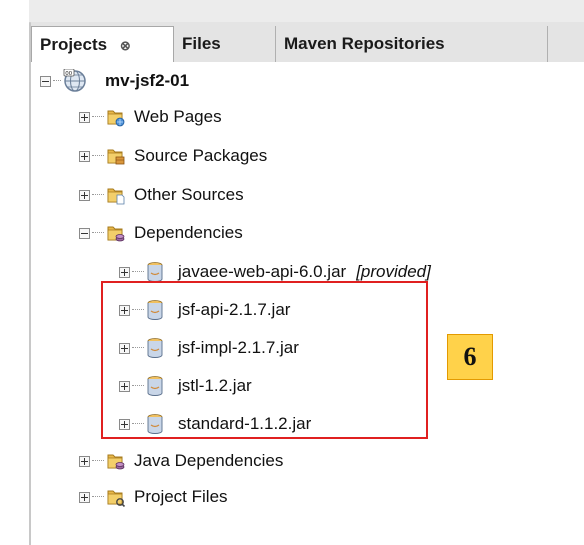 Image resolution: width=584 pixels, height=545 pixels. Describe the element at coordinates (116, 117) in the screenshot. I see `web-pages-folder-icon` at that location.